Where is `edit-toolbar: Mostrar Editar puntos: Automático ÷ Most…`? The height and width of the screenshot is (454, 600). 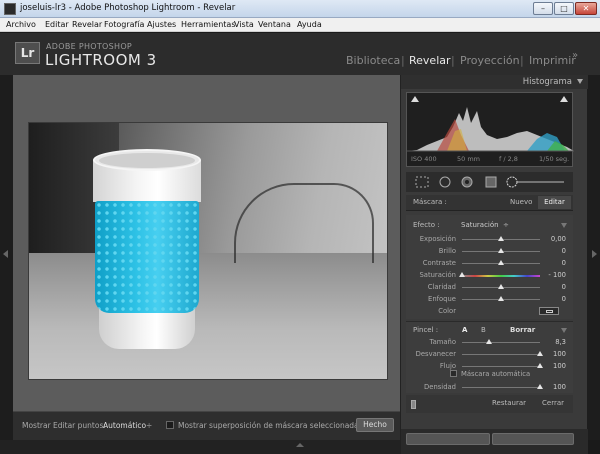 edit-toolbar: Mostrar Editar puntos: Automático ÷ Most… is located at coordinates (206, 425).